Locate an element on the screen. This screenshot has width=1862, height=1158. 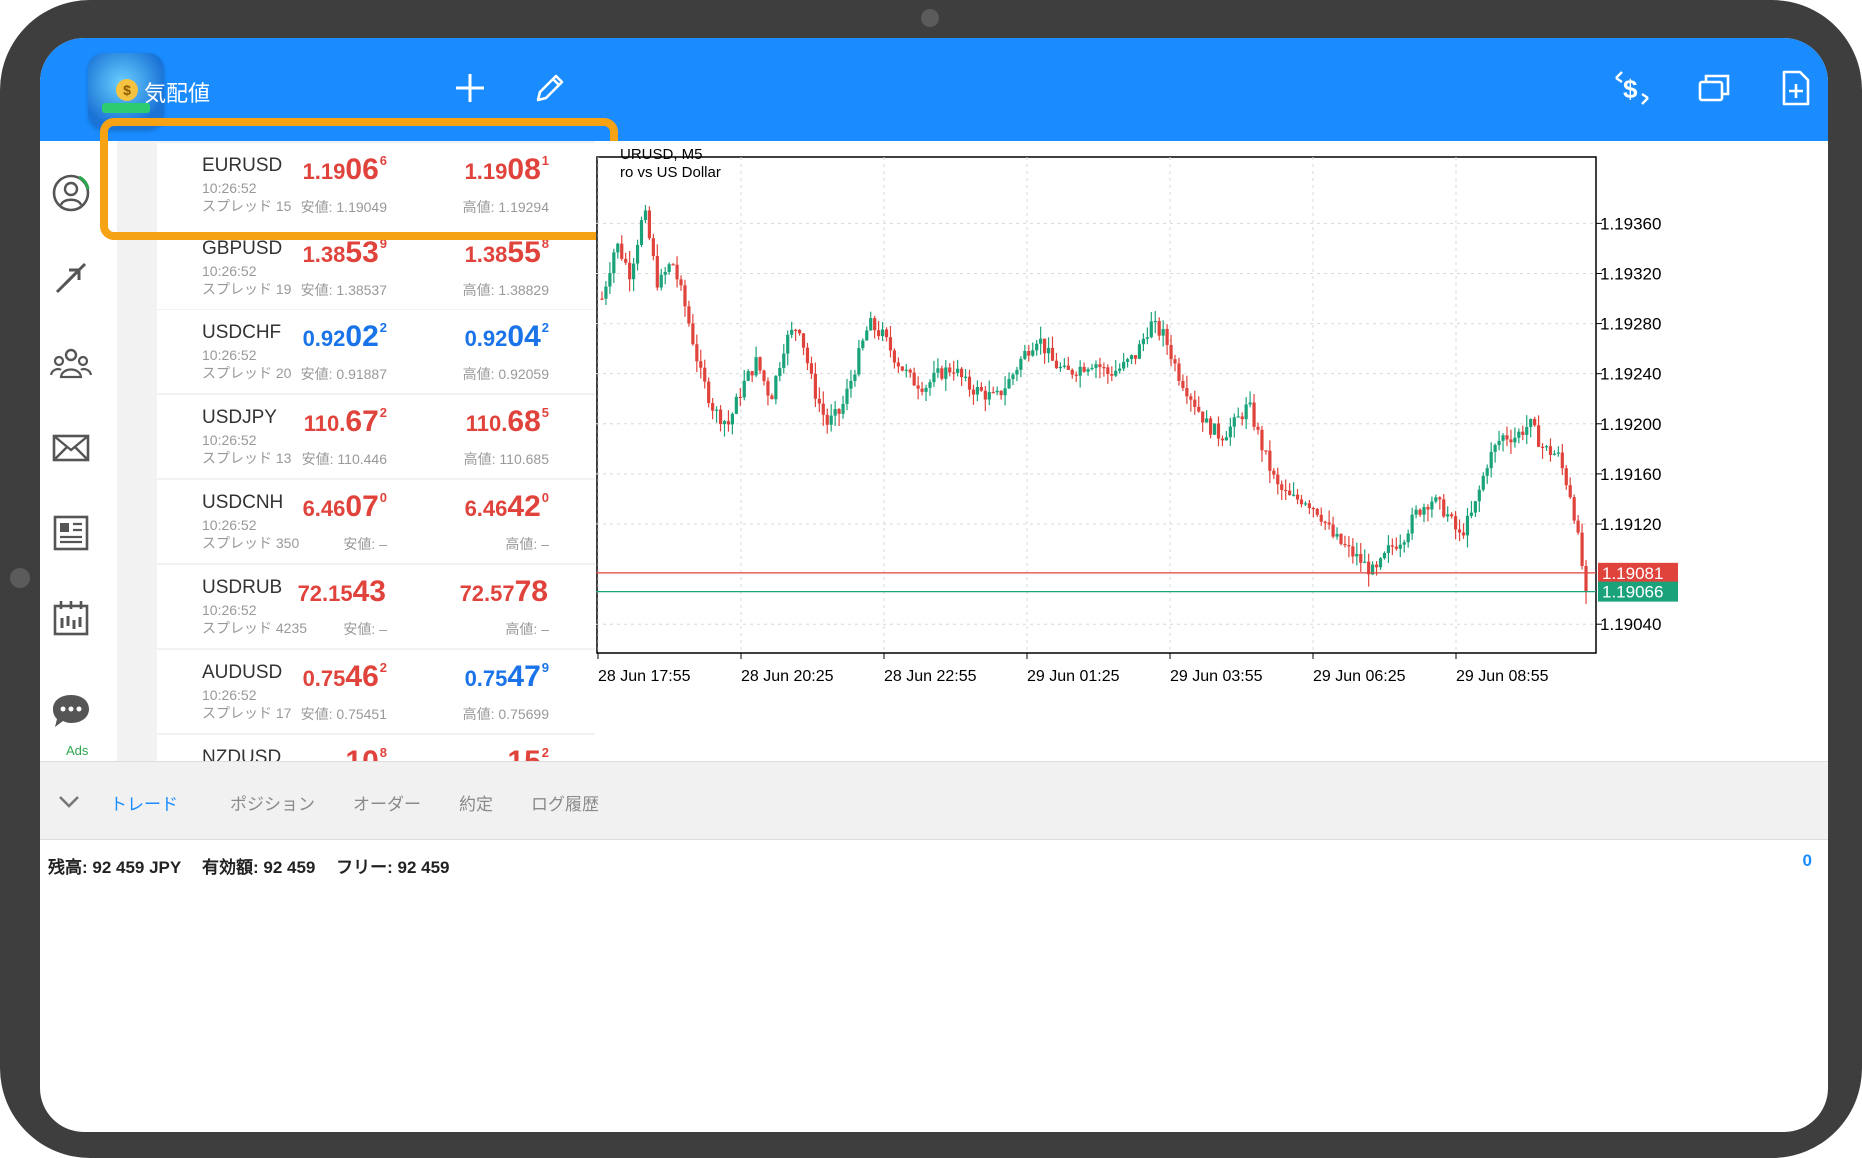
quote-time: 10:26:52 is located at coordinates (229, 271).